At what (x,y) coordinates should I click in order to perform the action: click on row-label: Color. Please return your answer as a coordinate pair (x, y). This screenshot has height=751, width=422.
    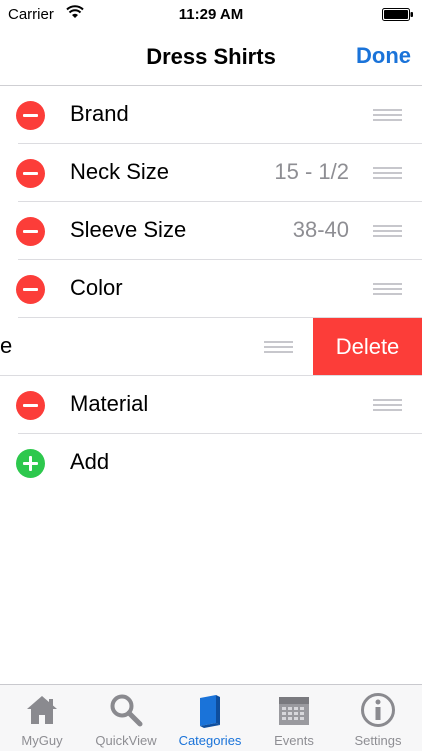
    Looking at the image, I should click on (96, 287).